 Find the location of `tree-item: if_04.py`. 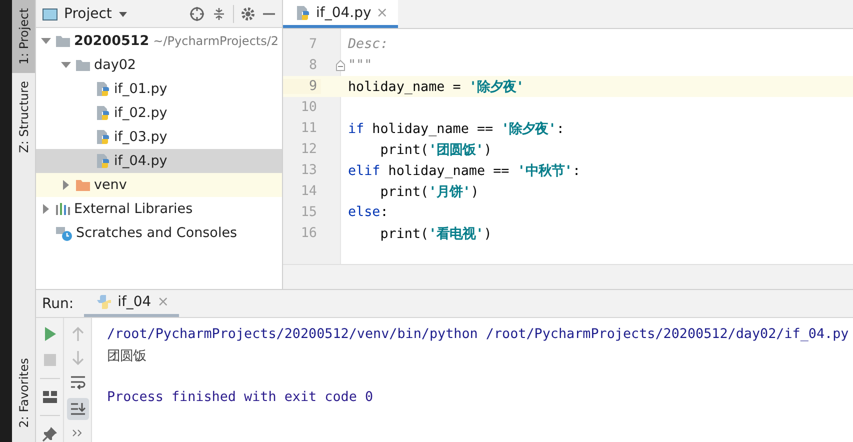

tree-item: if_04.py is located at coordinates (159, 161).